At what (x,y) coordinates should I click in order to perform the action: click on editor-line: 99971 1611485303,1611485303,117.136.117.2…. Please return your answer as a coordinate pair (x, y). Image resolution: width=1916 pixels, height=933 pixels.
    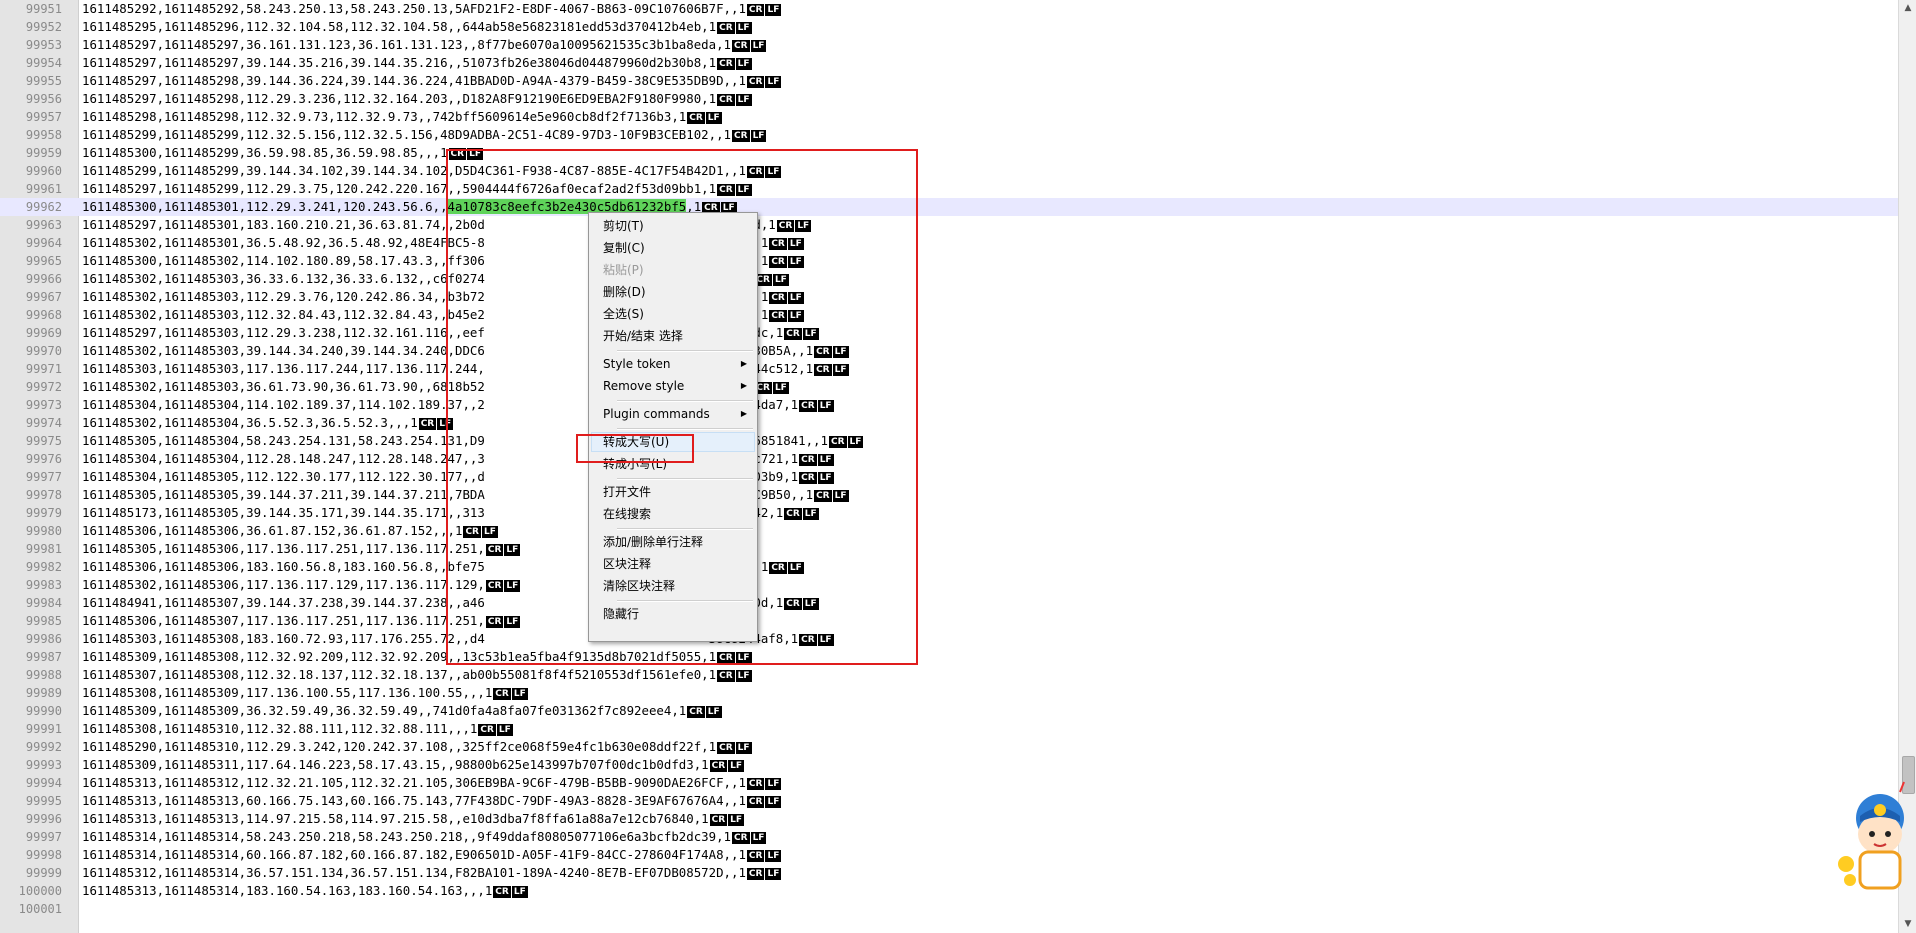
    Looking at the image, I should click on (949, 369).